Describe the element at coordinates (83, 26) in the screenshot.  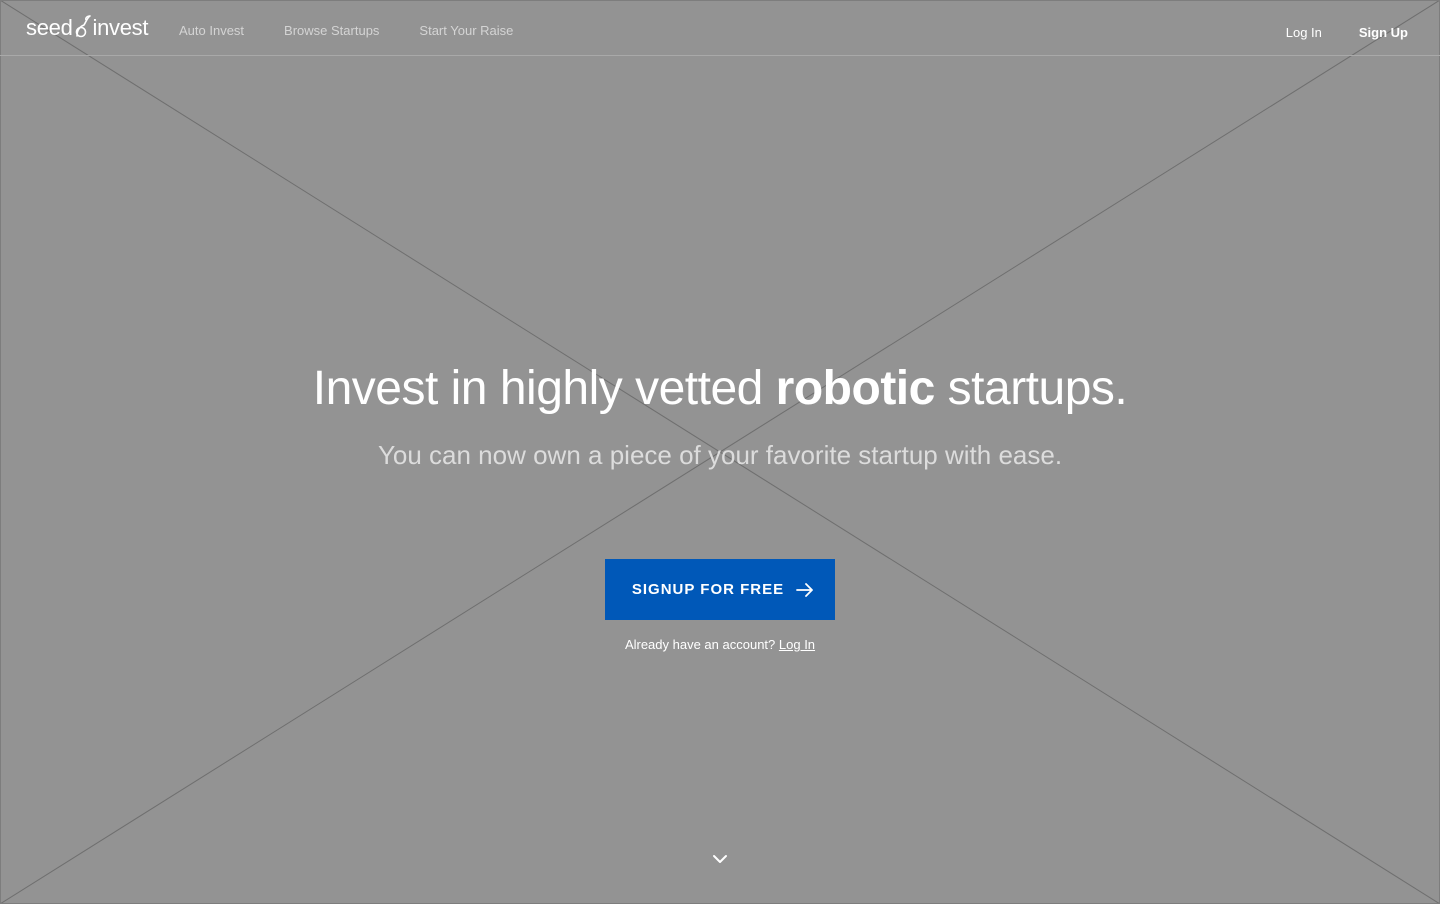
I see `seed-sprout-icon` at that location.